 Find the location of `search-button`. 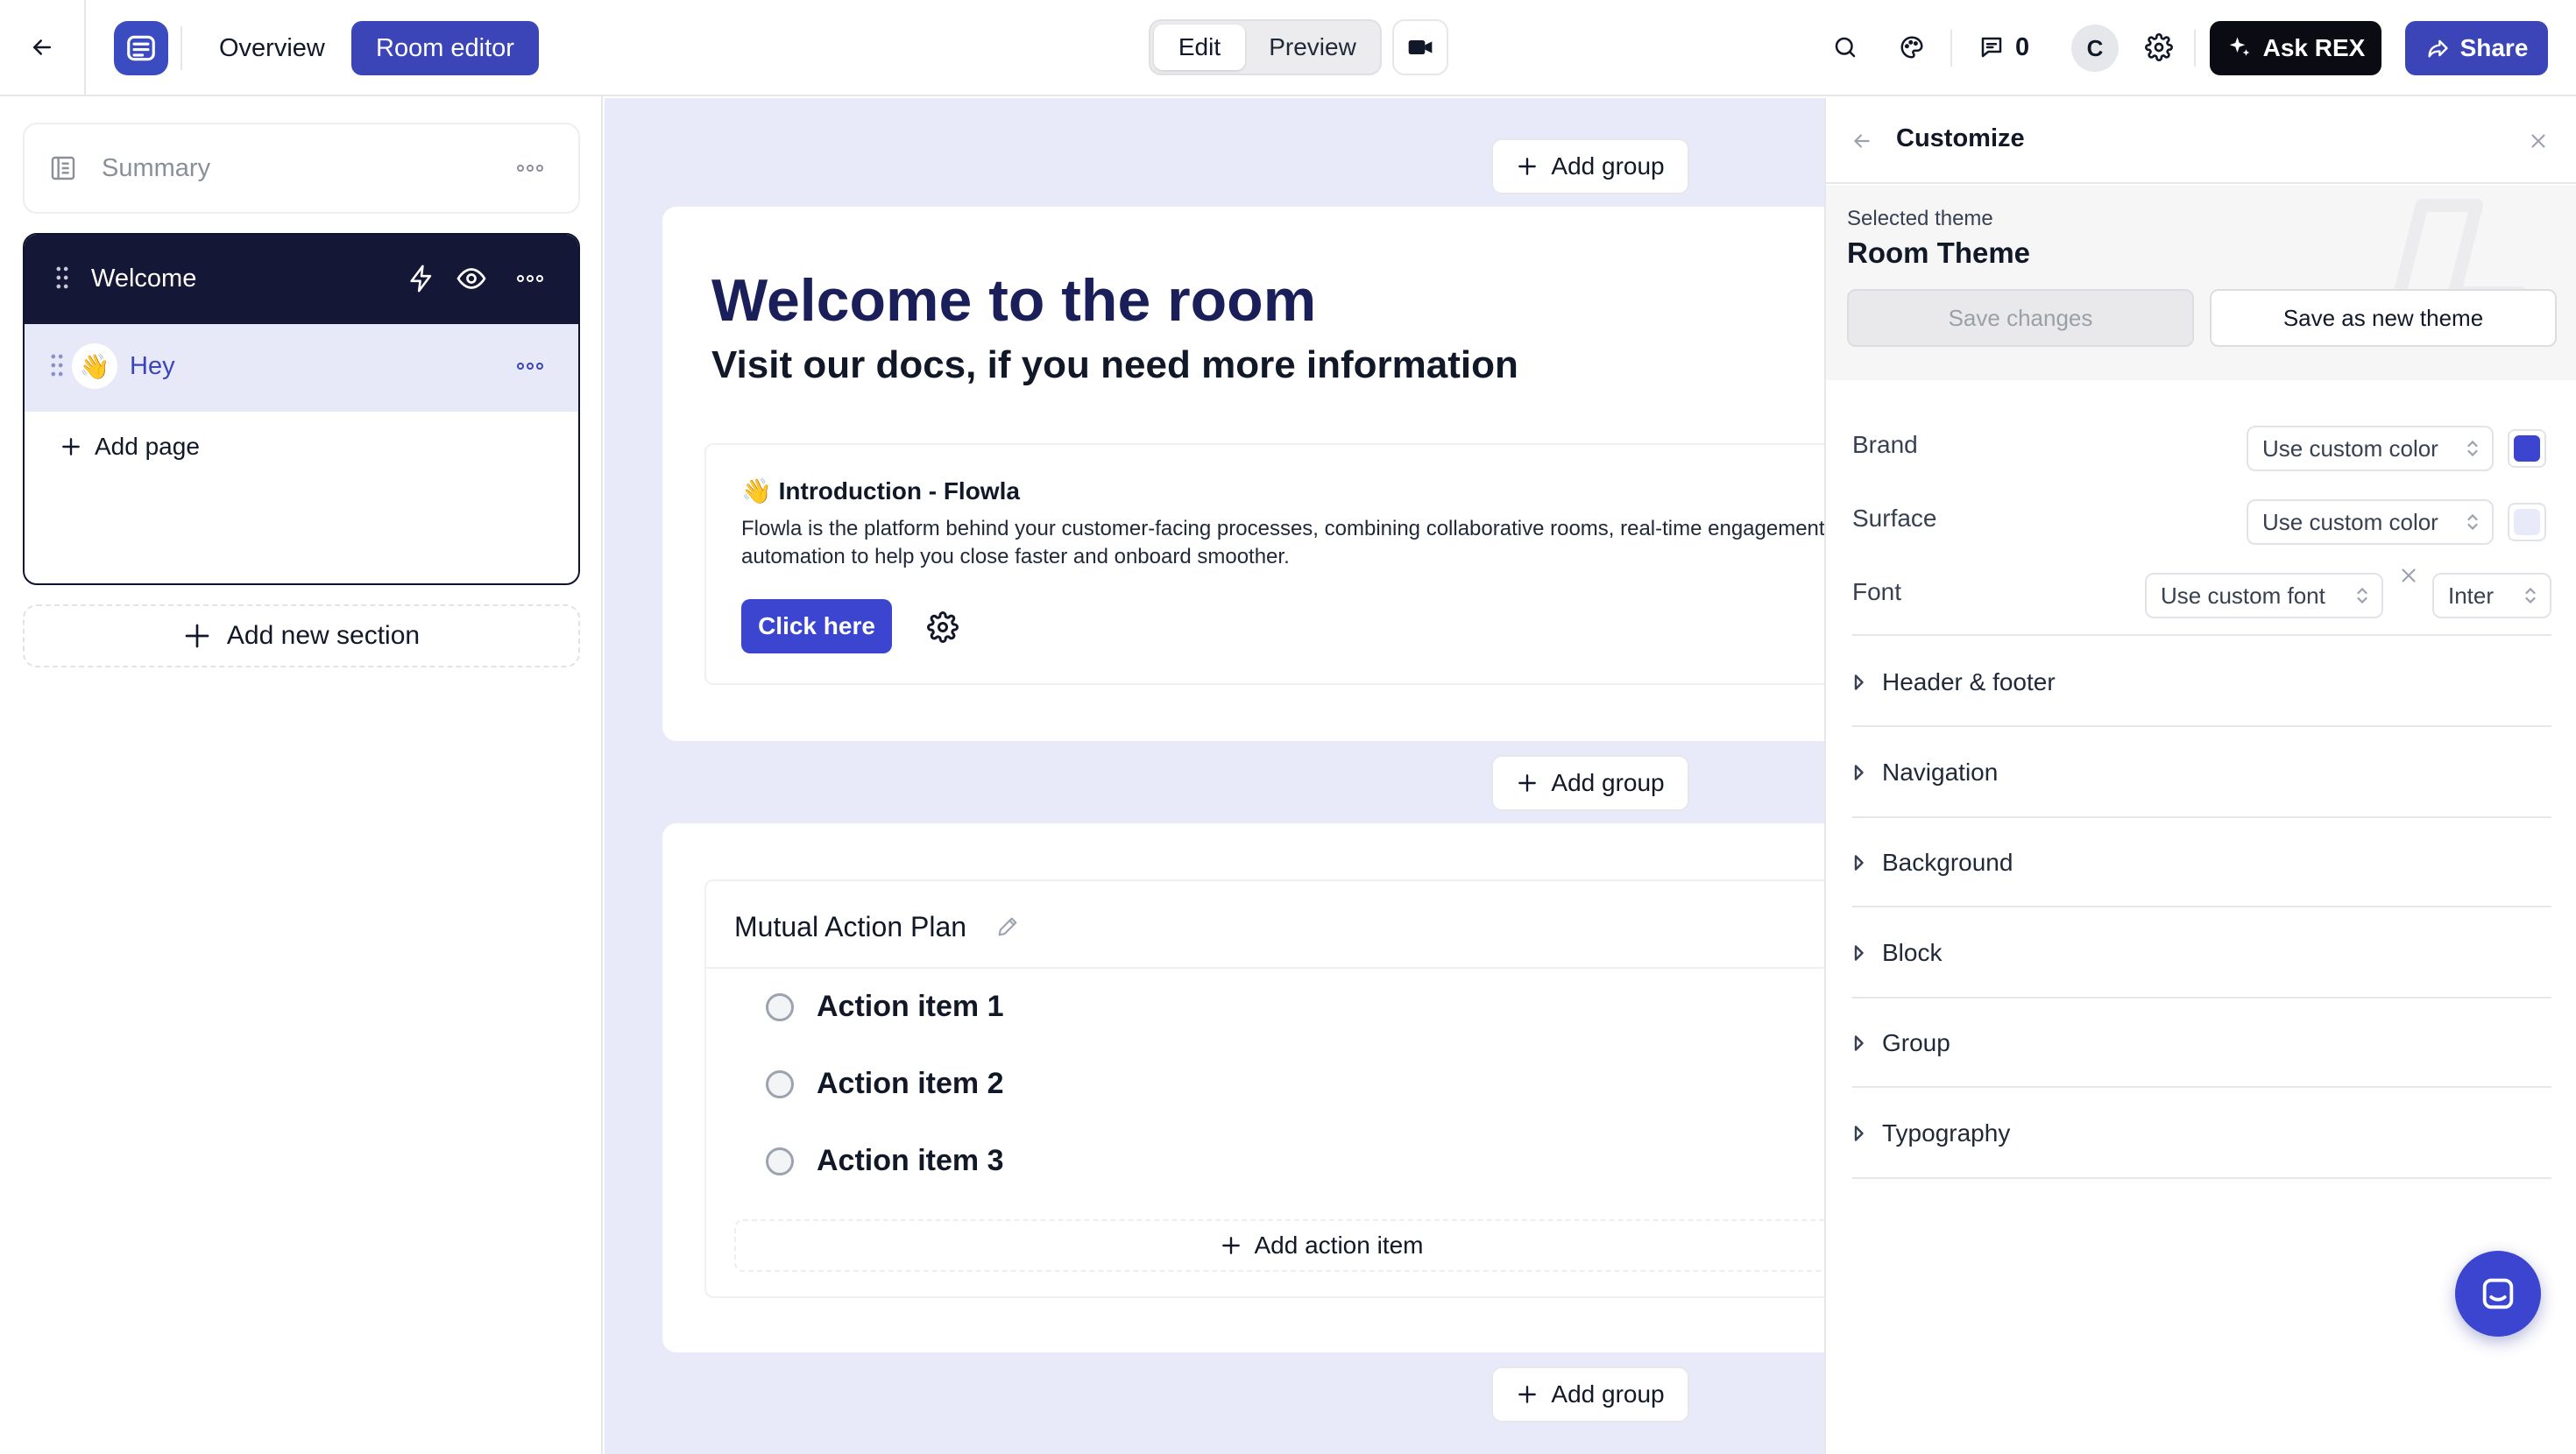

search-button is located at coordinates (1845, 47).